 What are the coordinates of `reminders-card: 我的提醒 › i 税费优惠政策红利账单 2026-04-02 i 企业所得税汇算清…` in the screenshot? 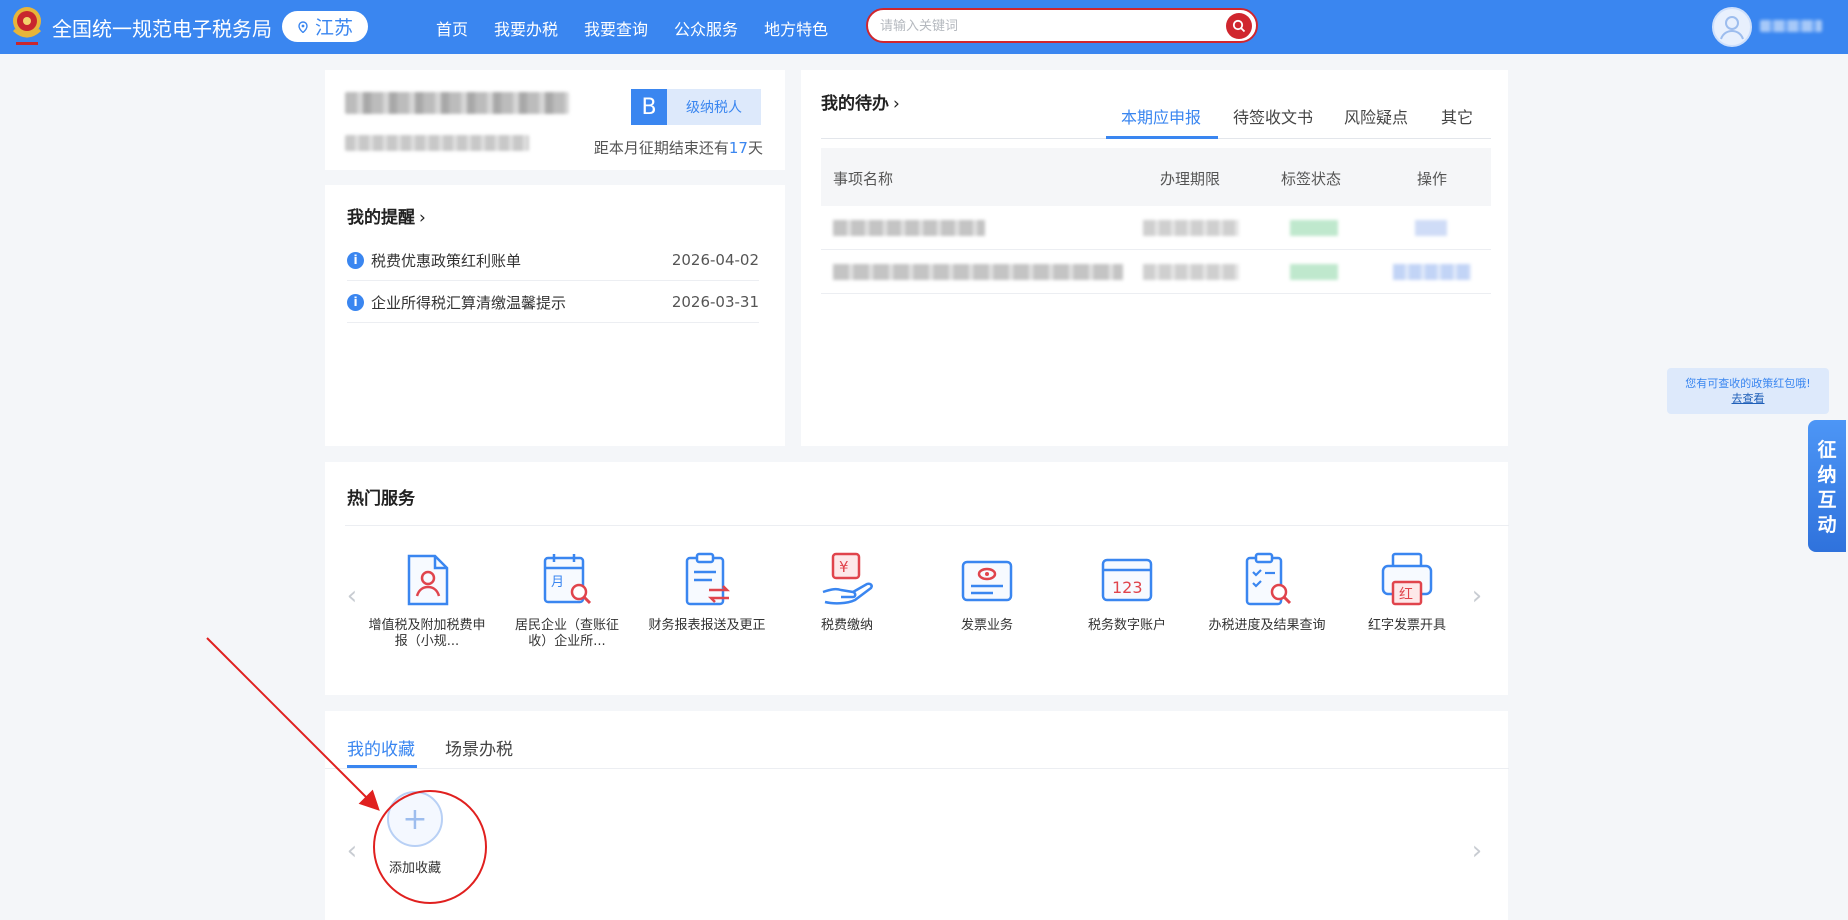 It's located at (555, 315).